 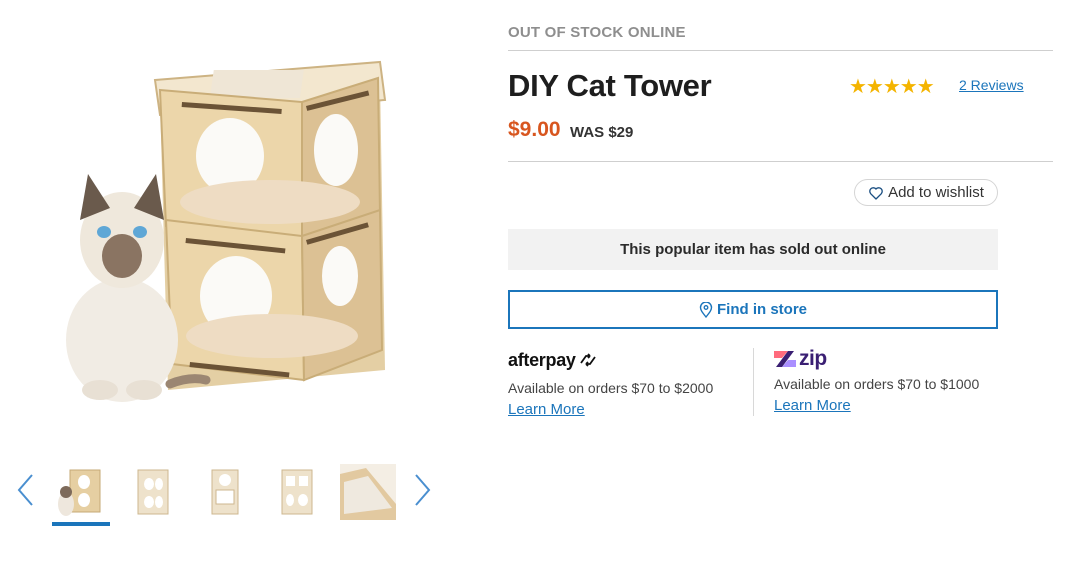 What do you see at coordinates (610, 85) in the screenshot?
I see `product-title: DIY Cat Tower` at bounding box center [610, 85].